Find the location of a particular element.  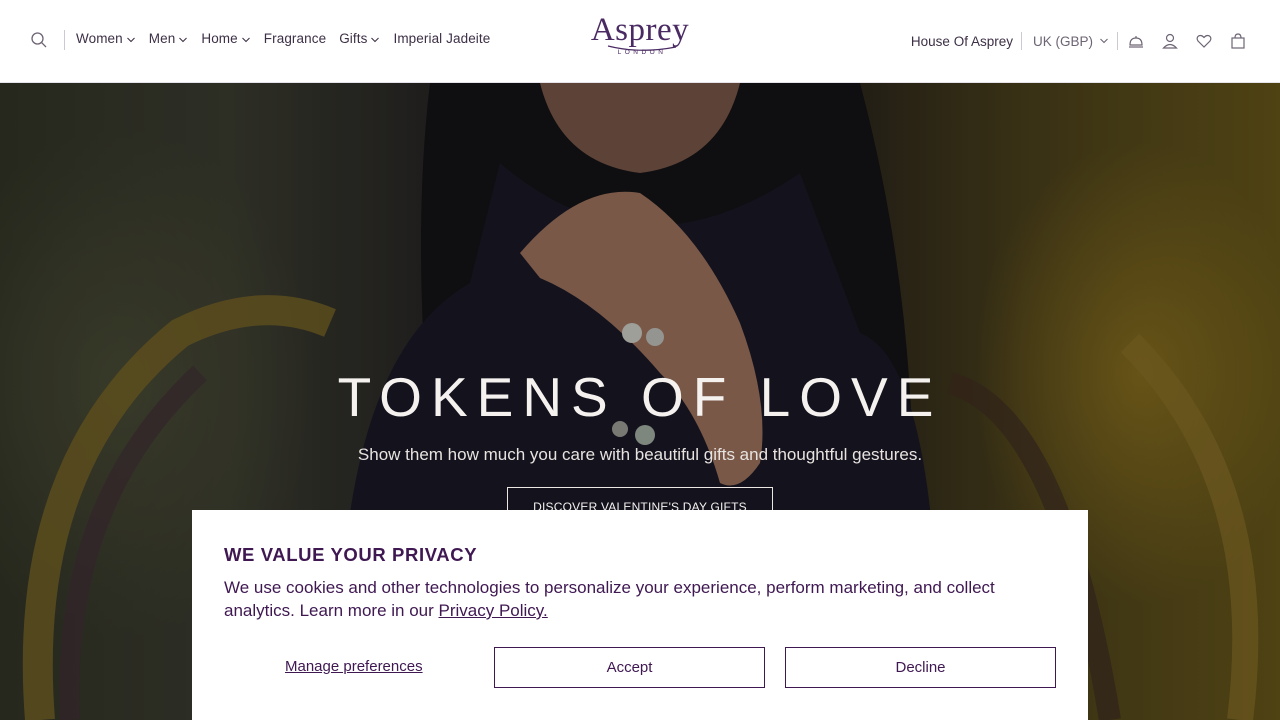

account-icon is located at coordinates (1170, 41).